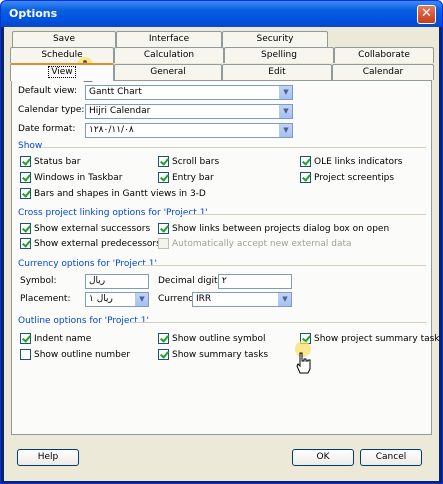  What do you see at coordinates (188, 161) in the screenshot?
I see `scroll-bars-checkbox: Scroll bars` at bounding box center [188, 161].